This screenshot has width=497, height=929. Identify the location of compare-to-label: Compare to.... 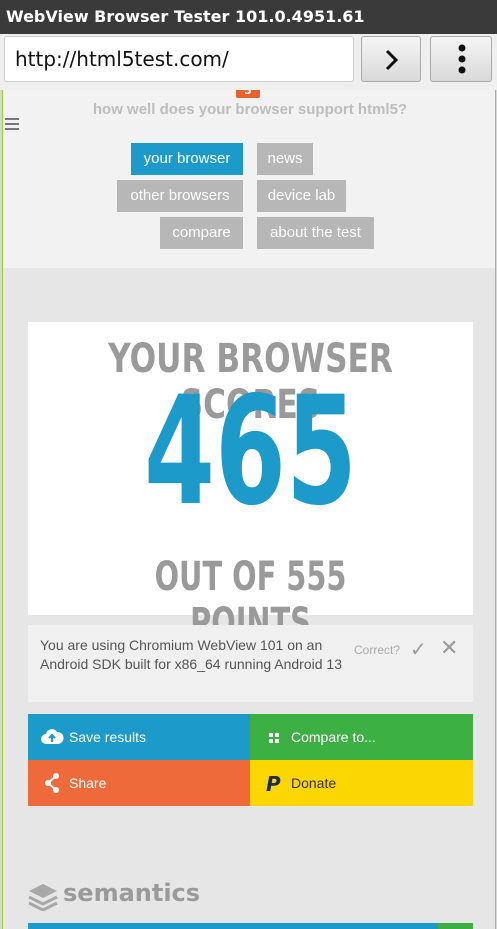
(333, 737).